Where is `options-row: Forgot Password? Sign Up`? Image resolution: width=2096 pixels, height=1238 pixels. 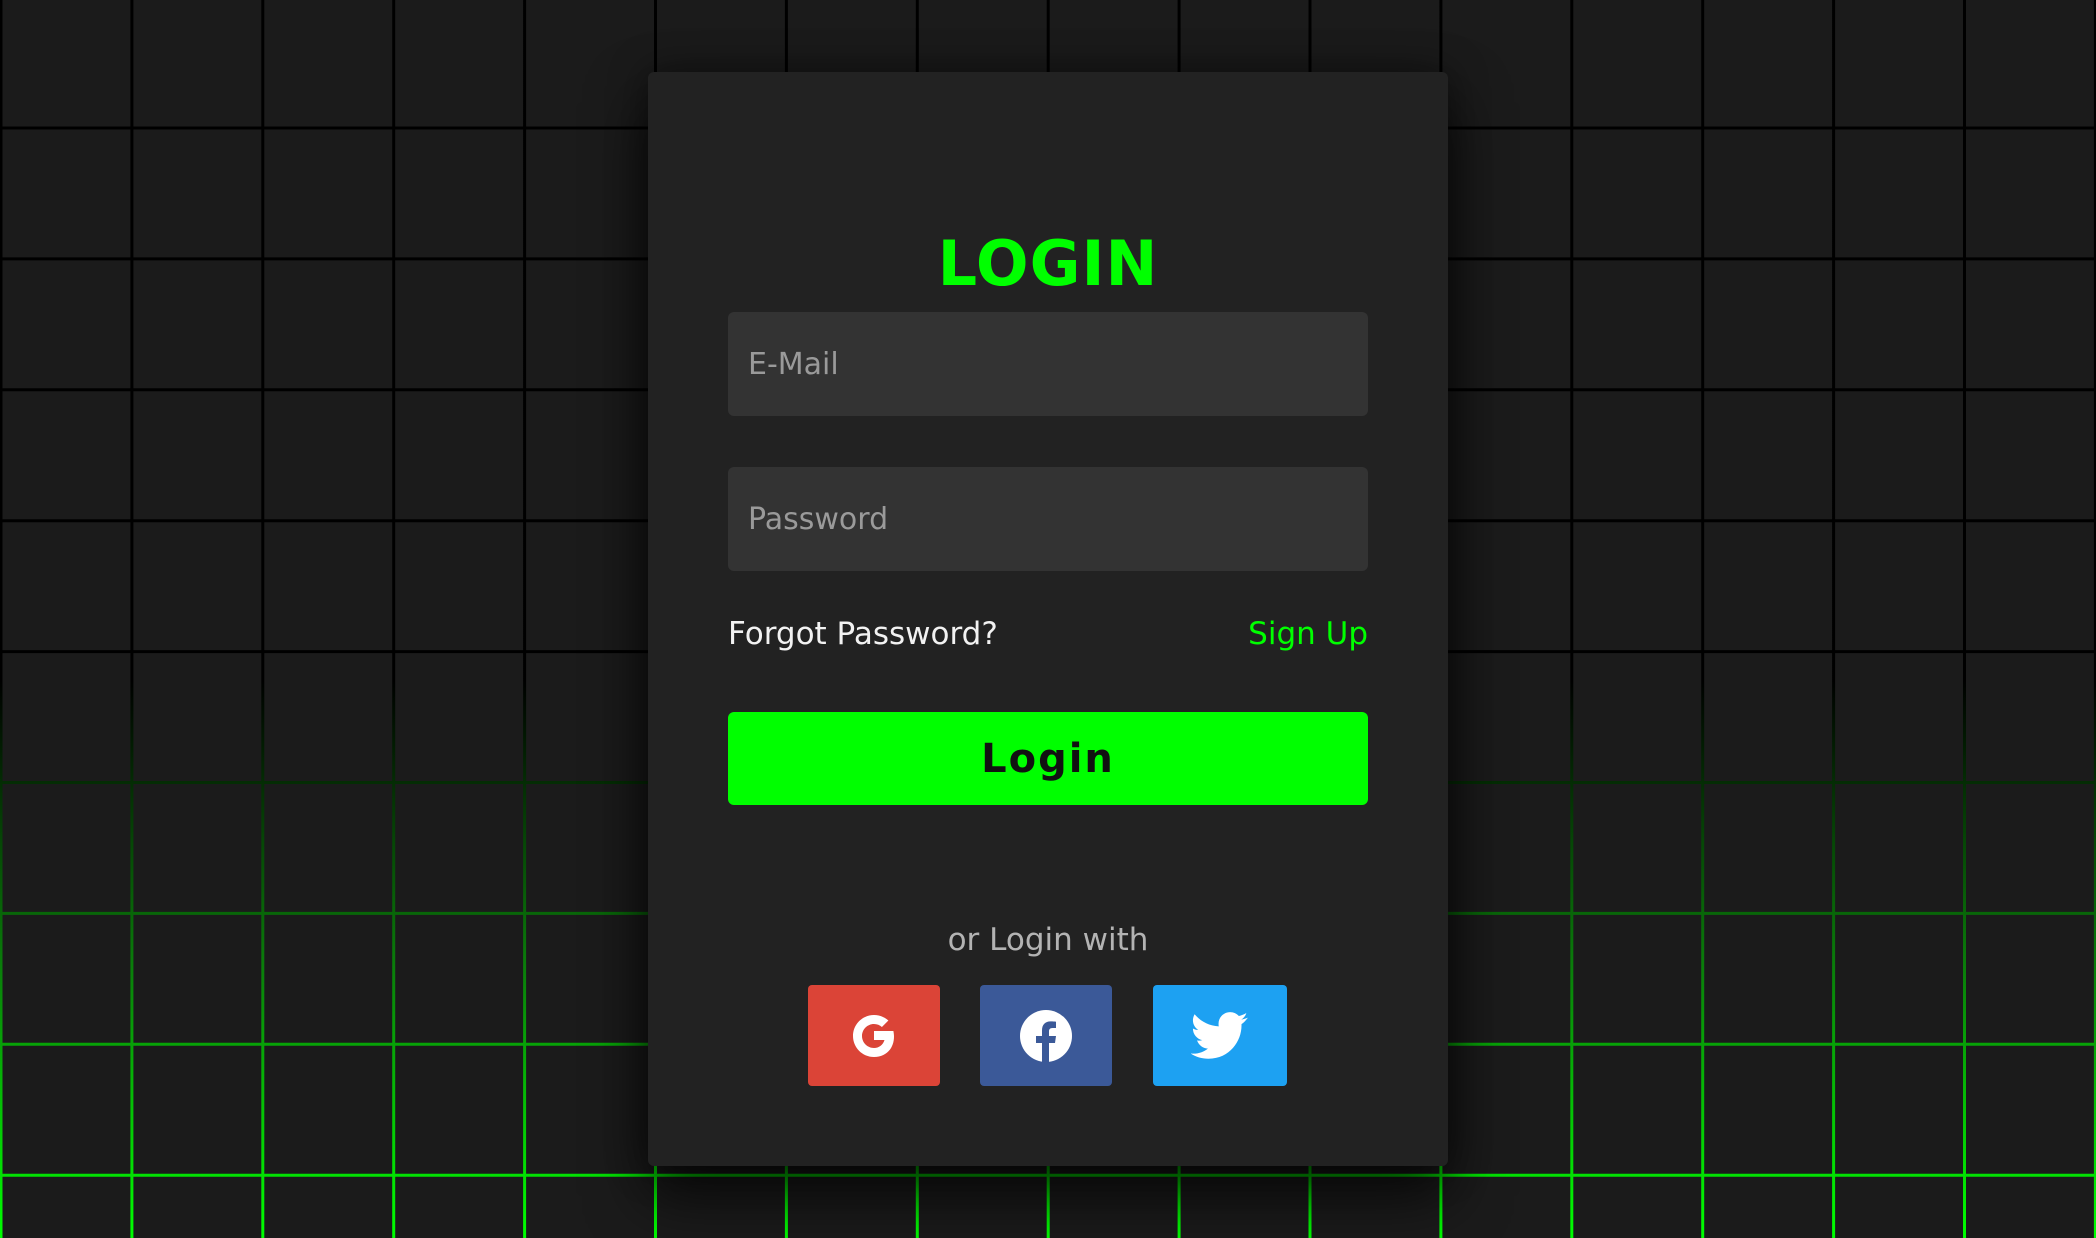 options-row: Forgot Password? Sign Up is located at coordinates (1048, 634).